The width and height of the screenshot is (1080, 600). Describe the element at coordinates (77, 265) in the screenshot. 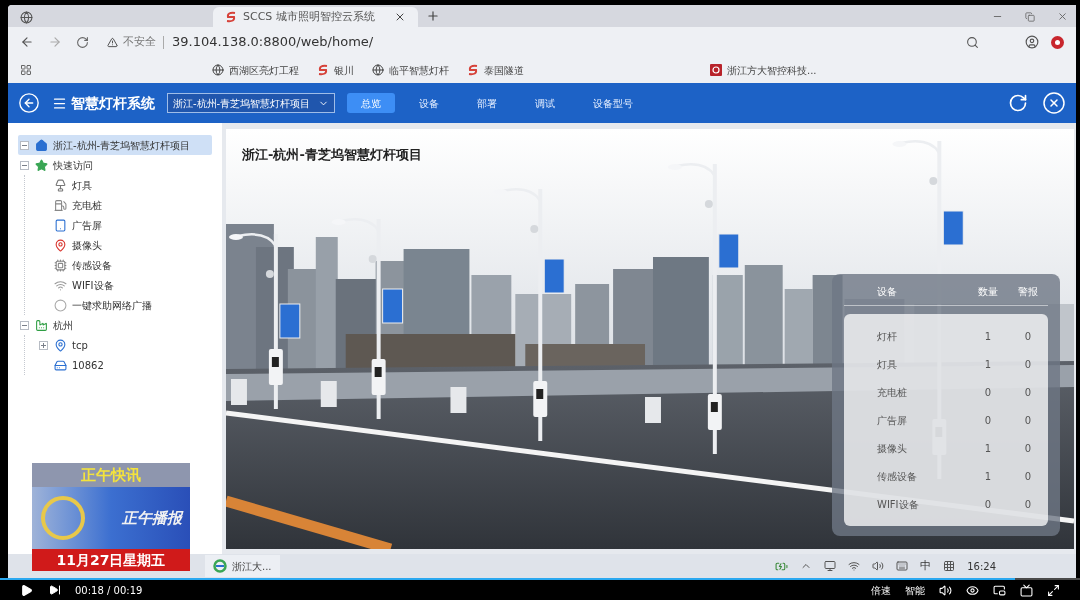

I see `tree-item: 传感设备` at that location.